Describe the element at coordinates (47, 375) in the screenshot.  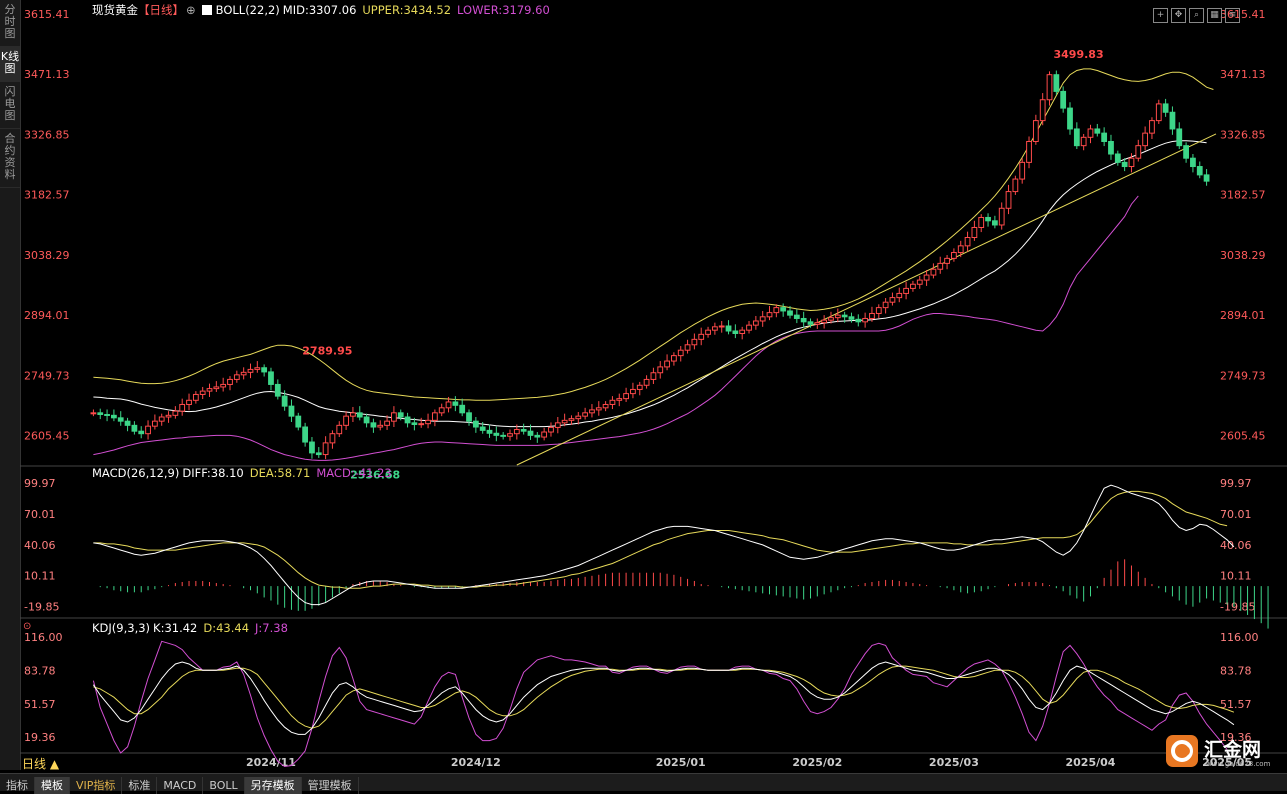
I see `y-tick-label-left: 2749.73` at that location.